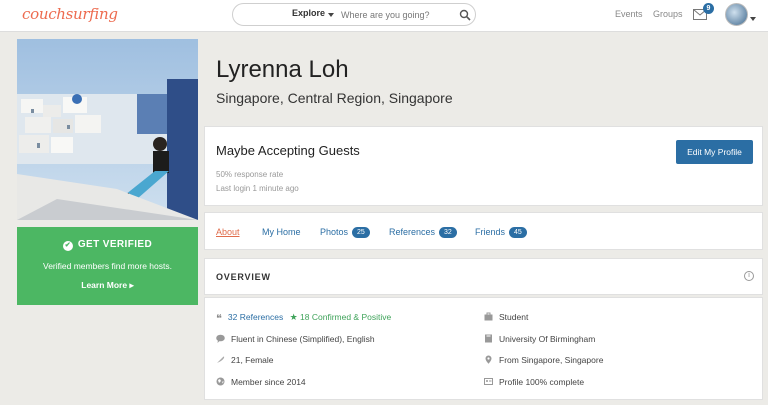  I want to click on confirmed-positive-label: 18 Confirmed & Positive, so click(346, 317).